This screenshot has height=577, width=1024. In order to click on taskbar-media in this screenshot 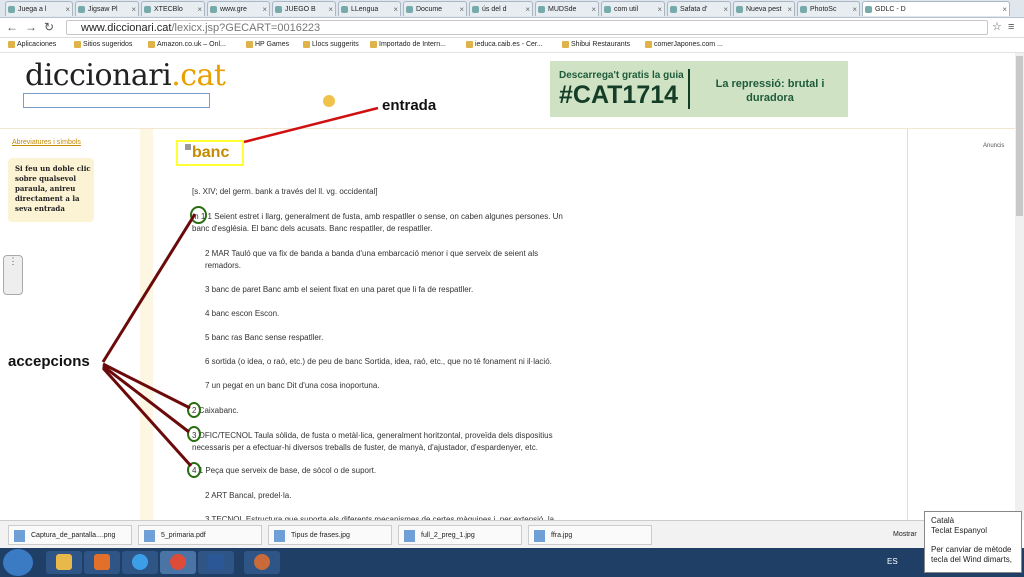, I will do `click(102, 562)`.